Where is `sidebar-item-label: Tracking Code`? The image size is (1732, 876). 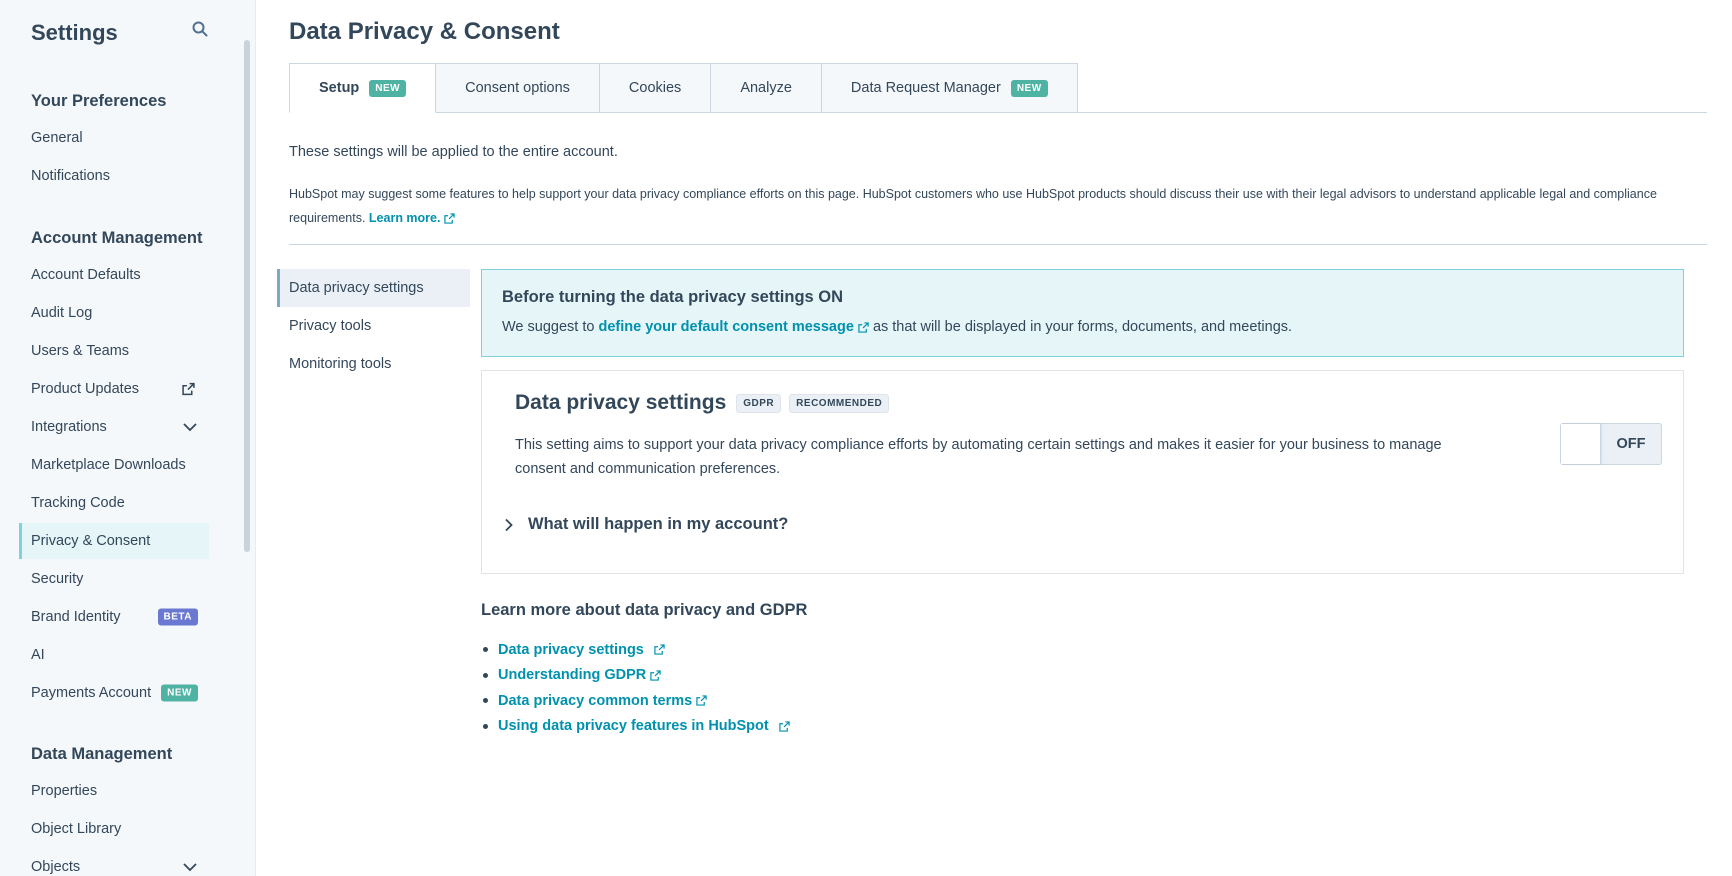 sidebar-item-label: Tracking Code is located at coordinates (78, 503).